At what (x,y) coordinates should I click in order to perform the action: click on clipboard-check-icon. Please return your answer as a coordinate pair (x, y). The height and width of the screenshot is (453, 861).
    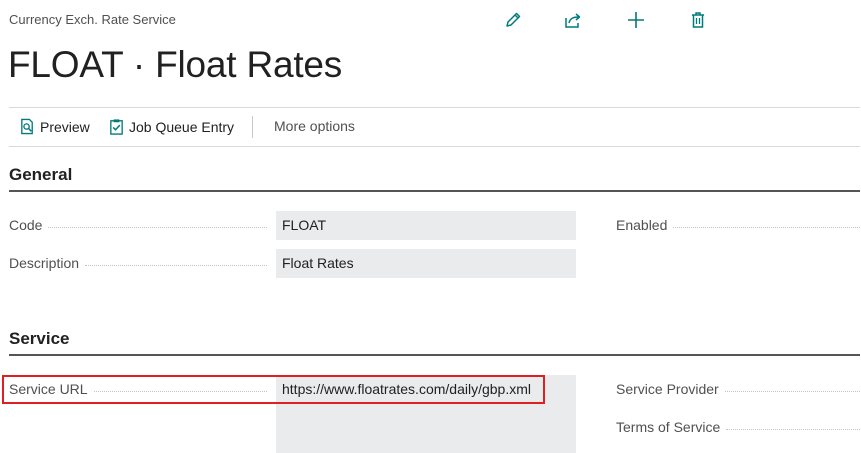
    Looking at the image, I should click on (116, 127).